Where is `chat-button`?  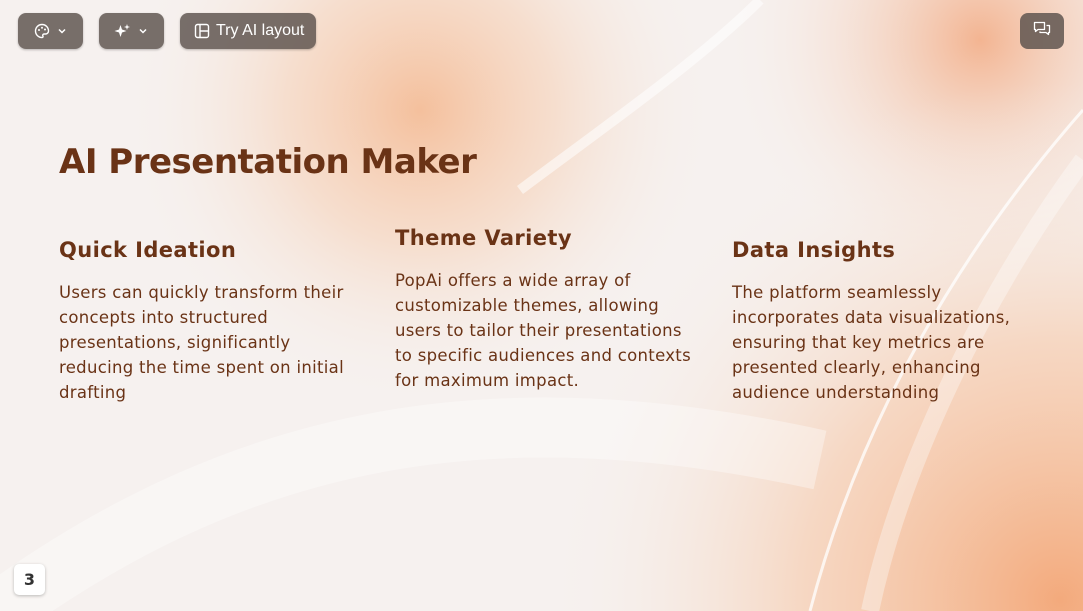
chat-button is located at coordinates (1042, 31).